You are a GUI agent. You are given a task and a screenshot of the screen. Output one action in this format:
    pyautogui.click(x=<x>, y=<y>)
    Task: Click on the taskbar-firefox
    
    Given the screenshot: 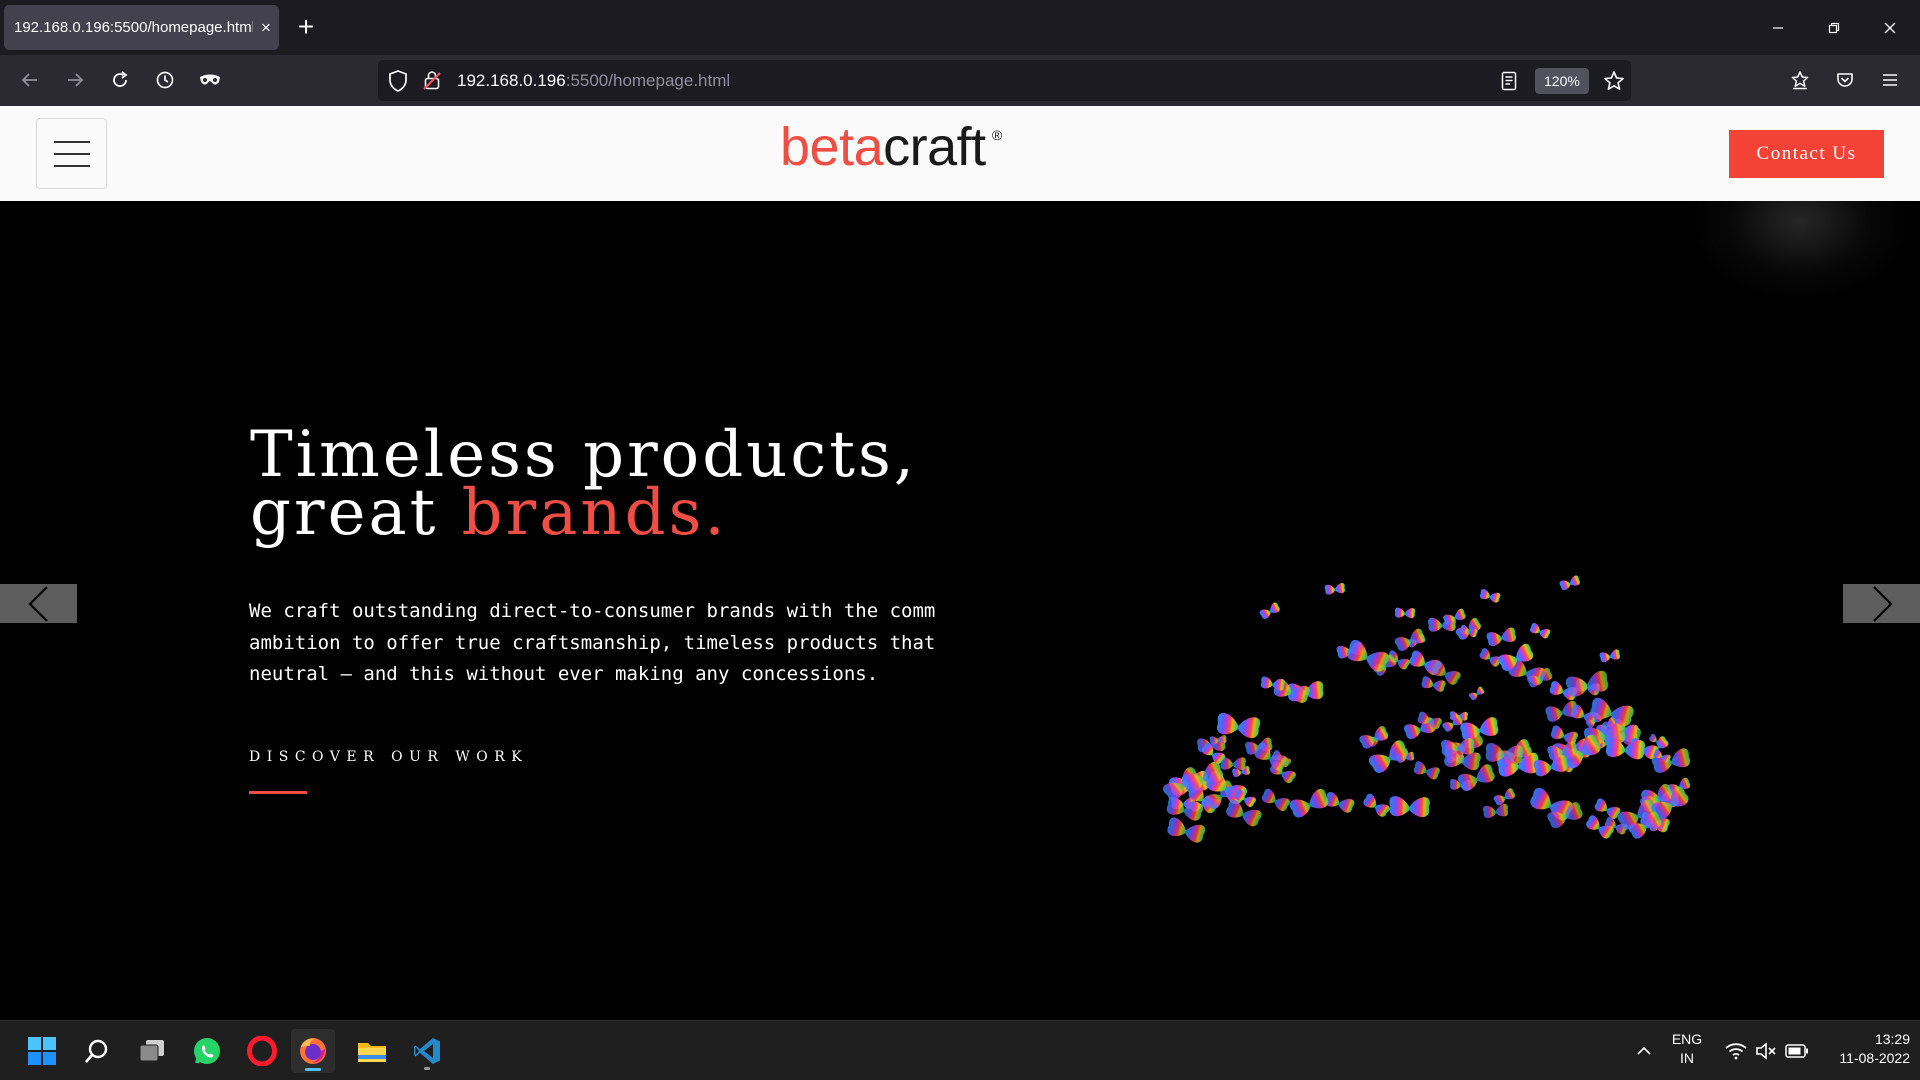 What is the action you would take?
    pyautogui.click(x=313, y=1051)
    